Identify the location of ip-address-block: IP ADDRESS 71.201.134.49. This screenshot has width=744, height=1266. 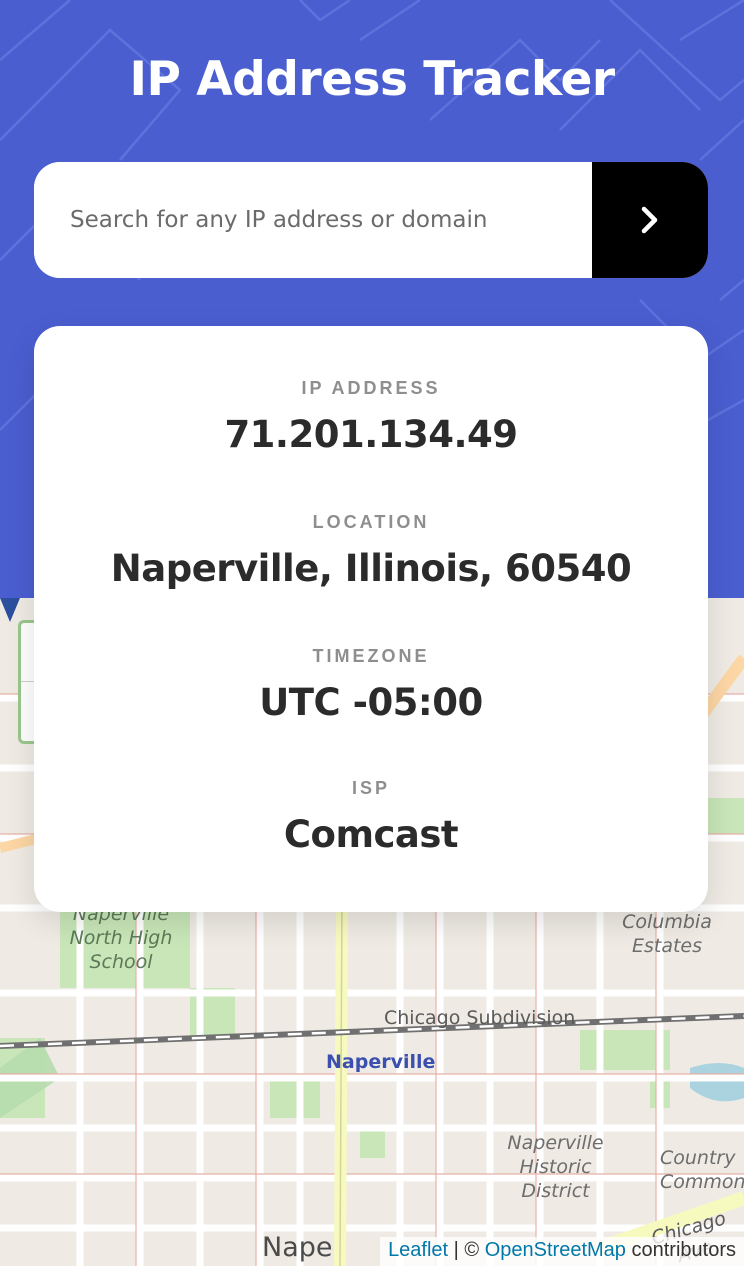
(371, 417).